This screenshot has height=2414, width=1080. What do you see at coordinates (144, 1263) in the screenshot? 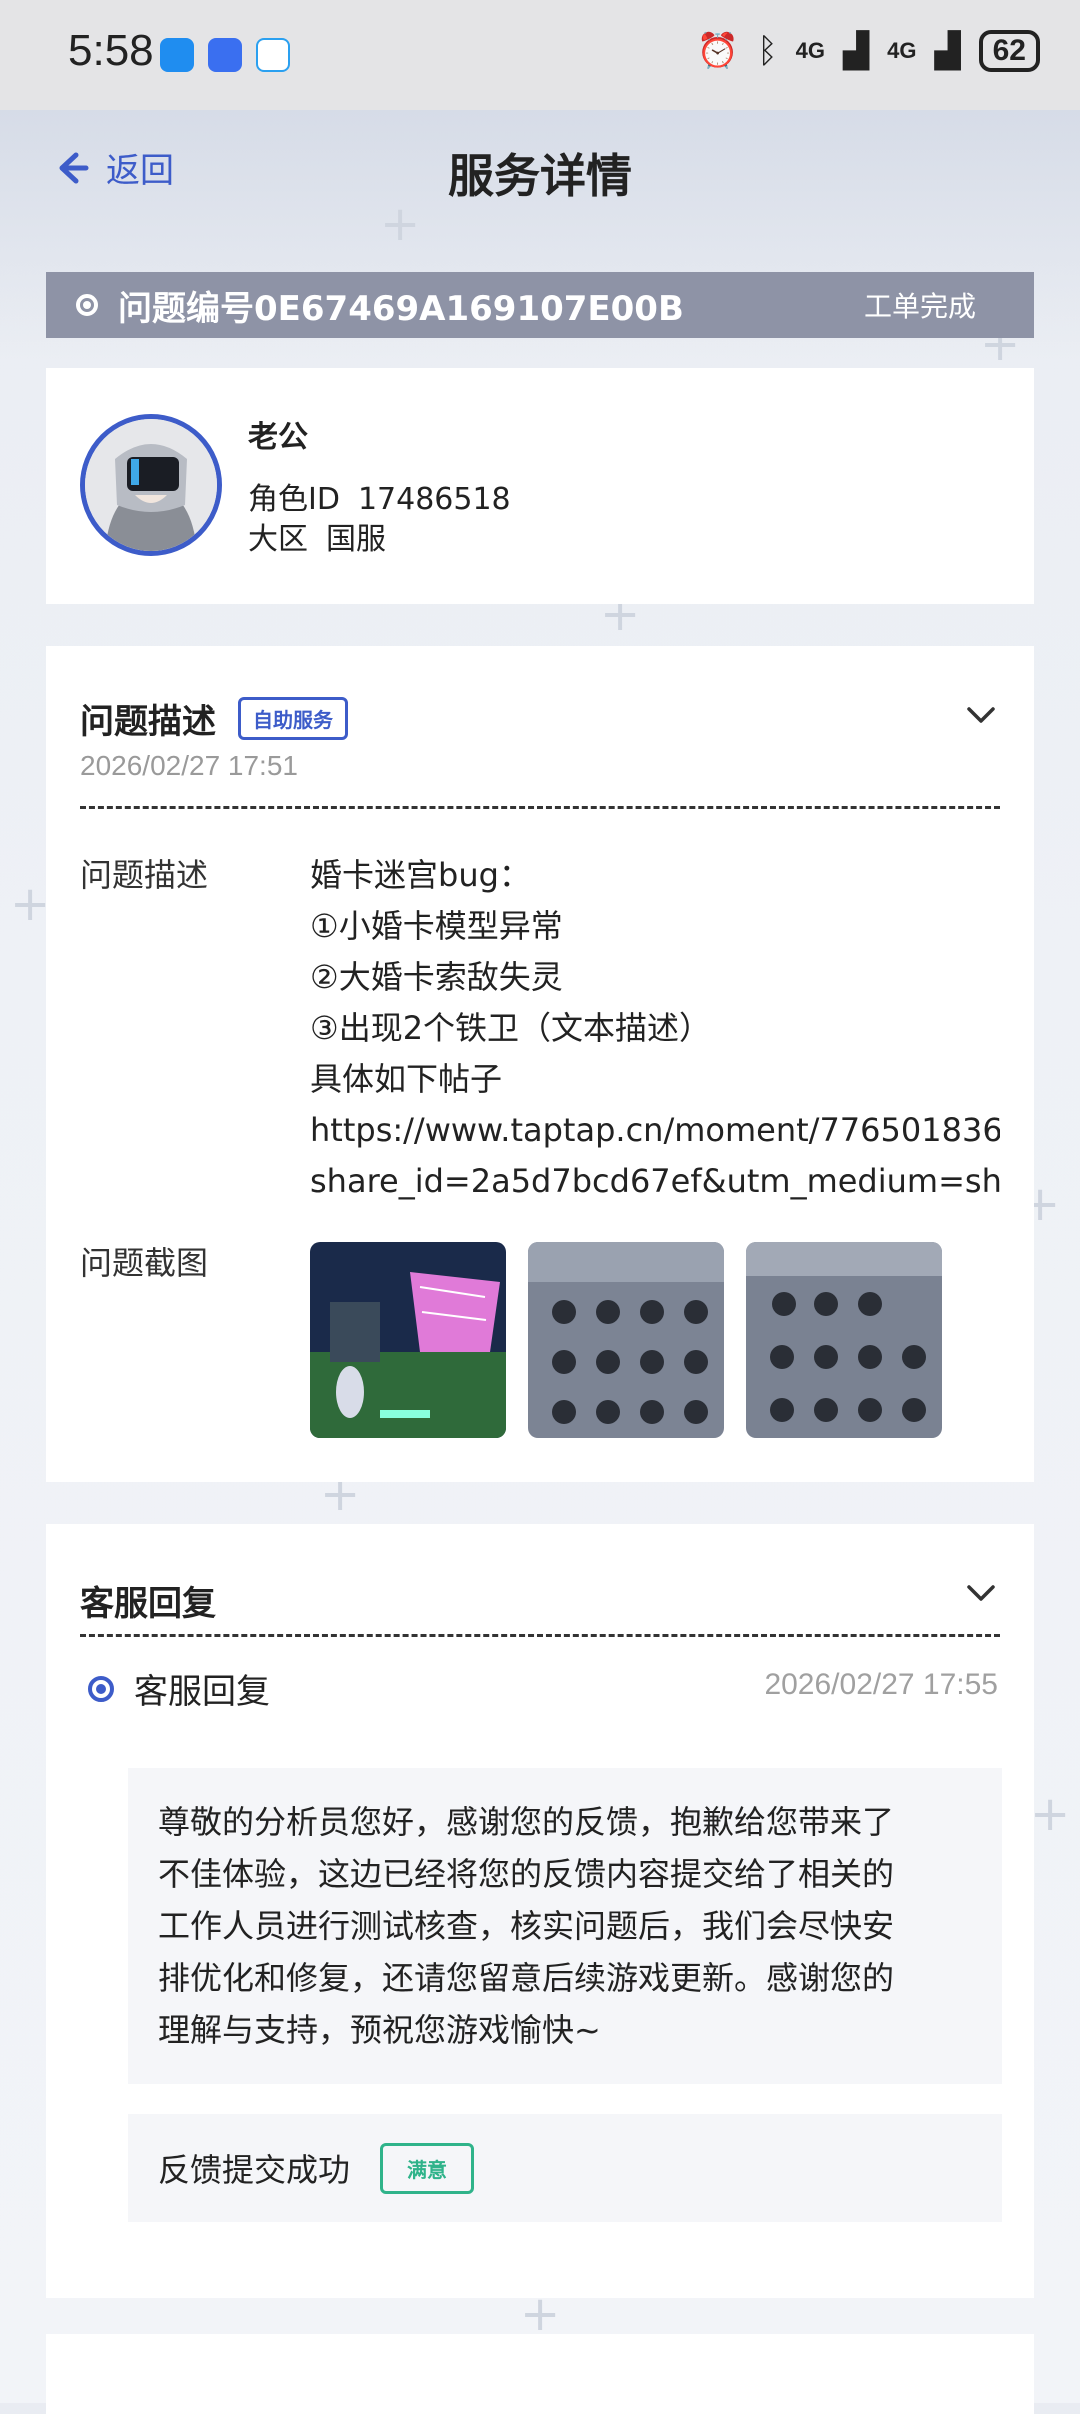
I see `screenshot-label: 问题截图` at bounding box center [144, 1263].